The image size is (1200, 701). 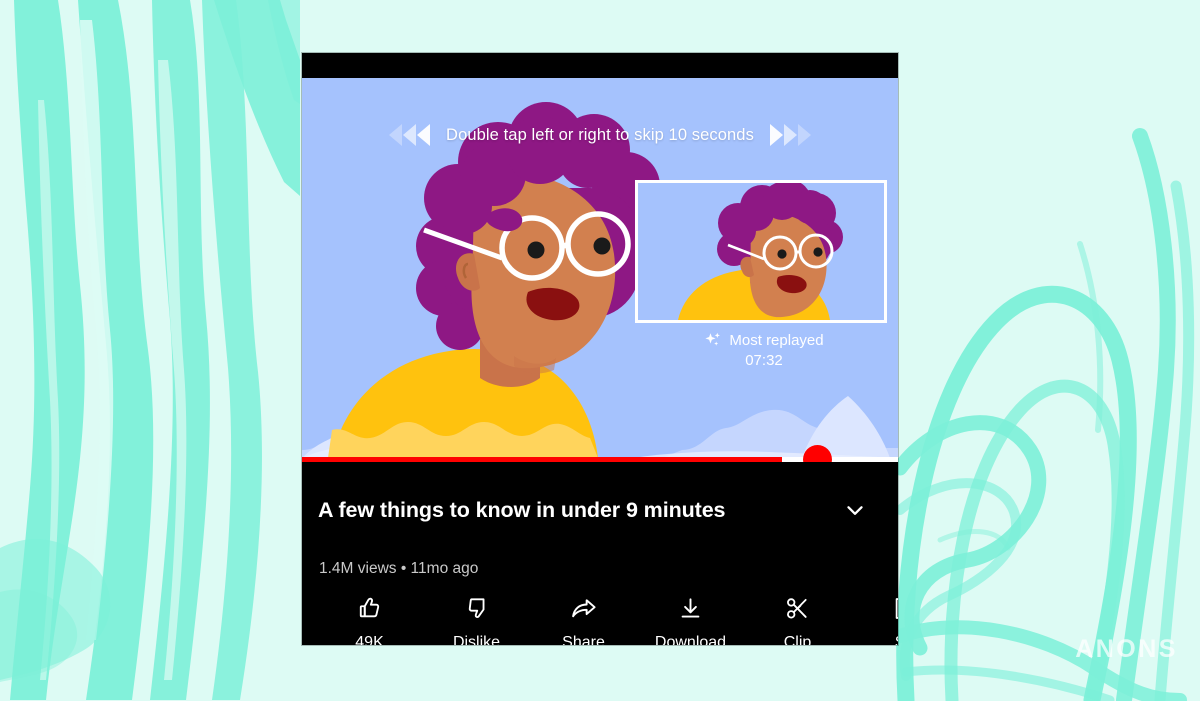 I want to click on save-bookmark-icon, so click(x=894, y=608).